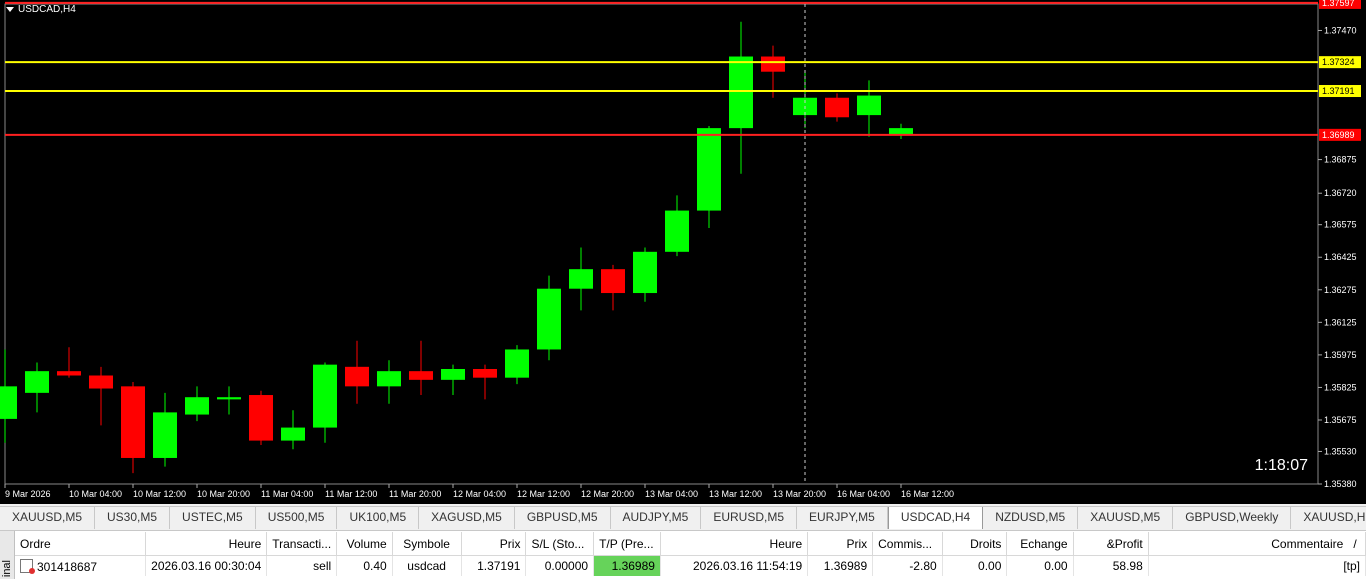 The width and height of the screenshot is (1366, 579). What do you see at coordinates (159, 494) in the screenshot?
I see `time-tick-label: 10 Mar 12:00` at bounding box center [159, 494].